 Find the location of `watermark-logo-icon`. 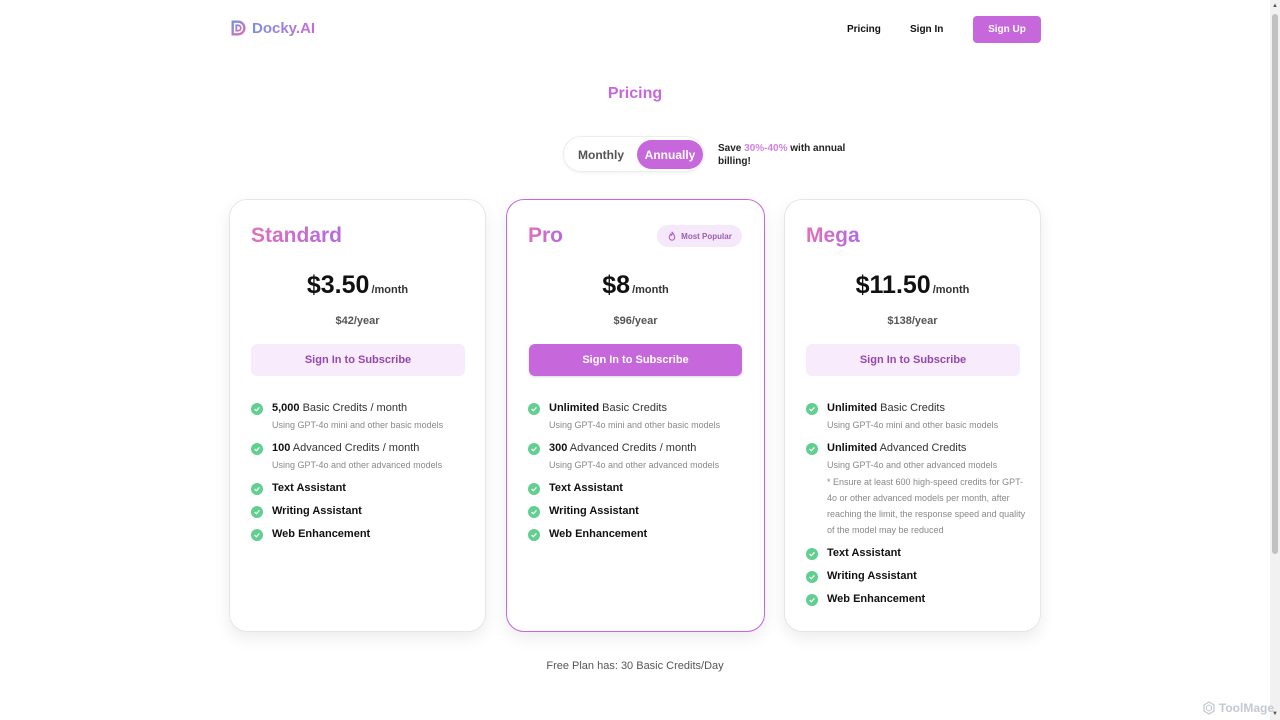

watermark-logo-icon is located at coordinates (1209, 708).